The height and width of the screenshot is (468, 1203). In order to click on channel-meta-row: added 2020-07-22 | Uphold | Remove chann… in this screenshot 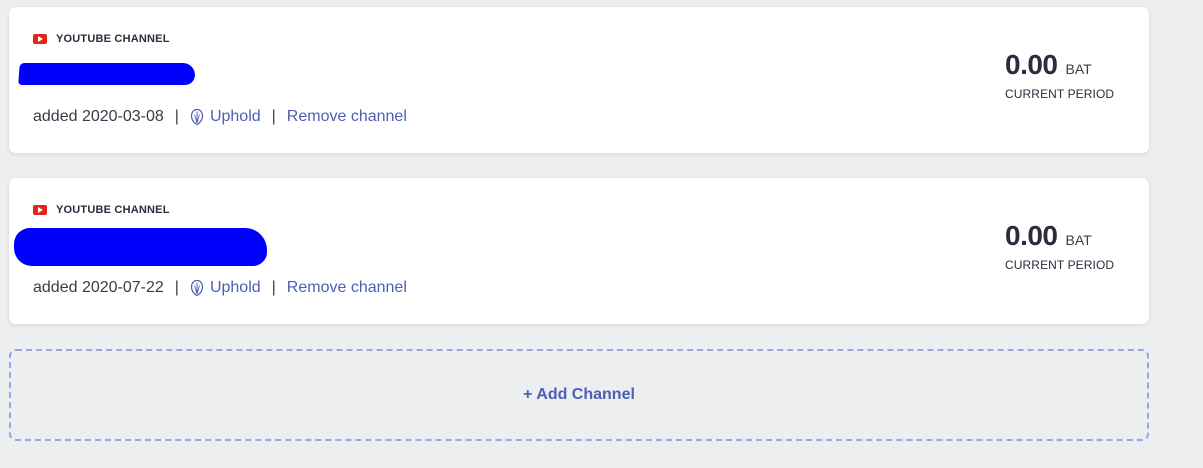, I will do `click(220, 288)`.